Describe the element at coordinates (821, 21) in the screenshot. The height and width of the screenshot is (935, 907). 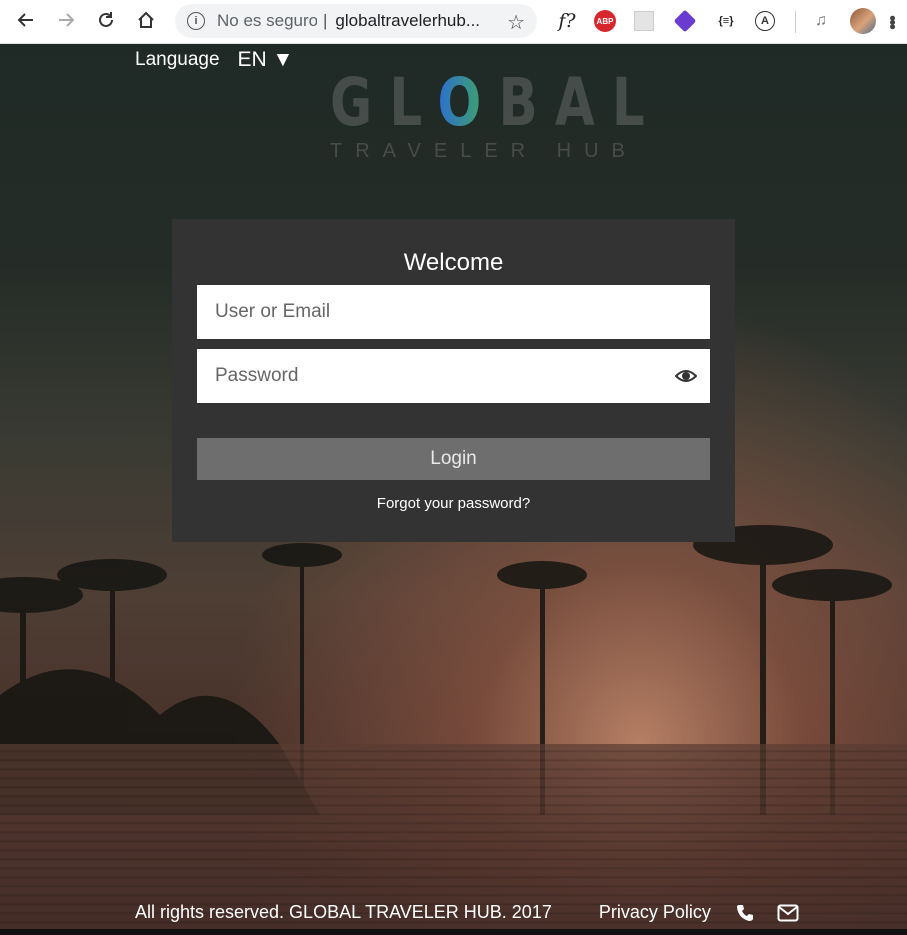
I see `media-control-icon: ♫` at that location.